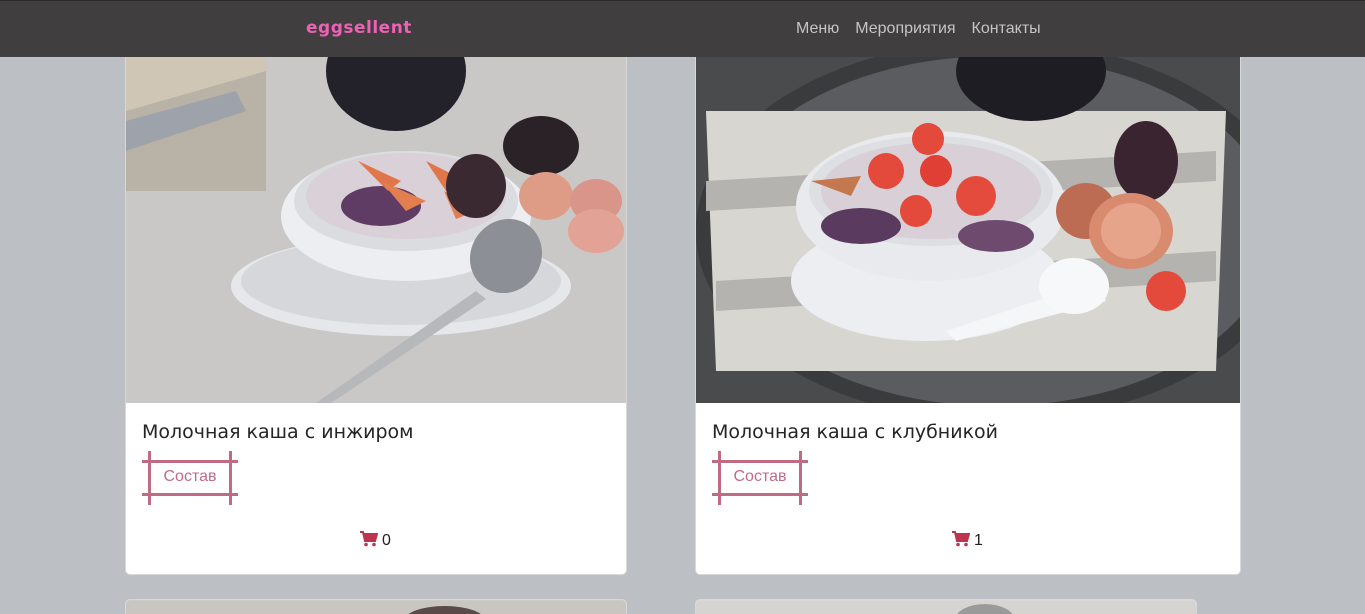  Describe the element at coordinates (682, 28) in the screenshot. I see `navbar: eggsellent Меню Мероприятия Контакты` at that location.